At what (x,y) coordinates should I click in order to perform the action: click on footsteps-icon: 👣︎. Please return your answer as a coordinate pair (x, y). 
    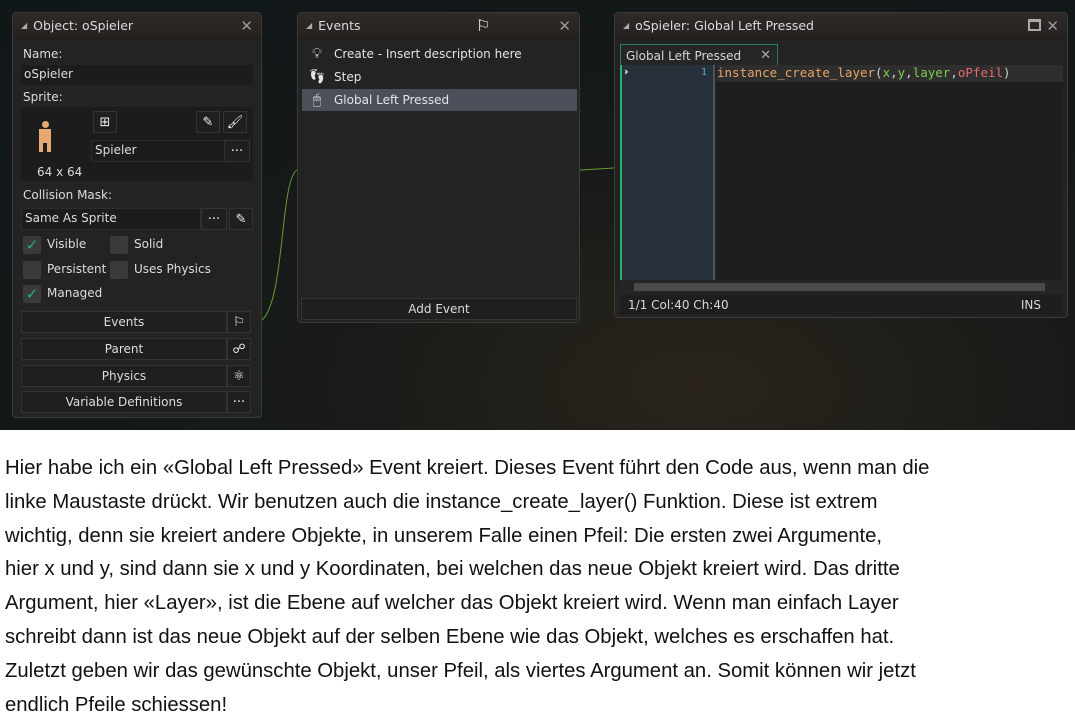
    Looking at the image, I should click on (317, 77).